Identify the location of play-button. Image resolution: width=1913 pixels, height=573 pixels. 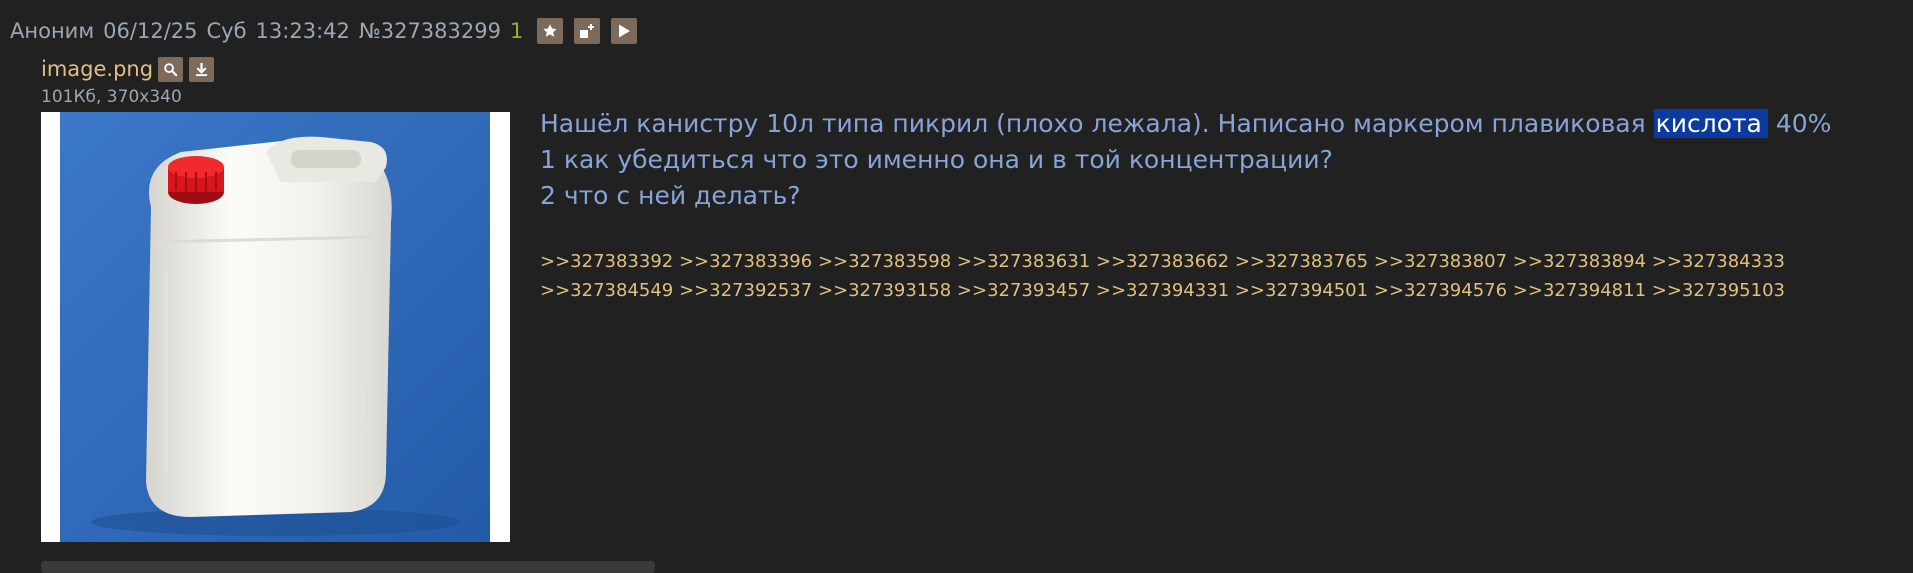
(624, 31).